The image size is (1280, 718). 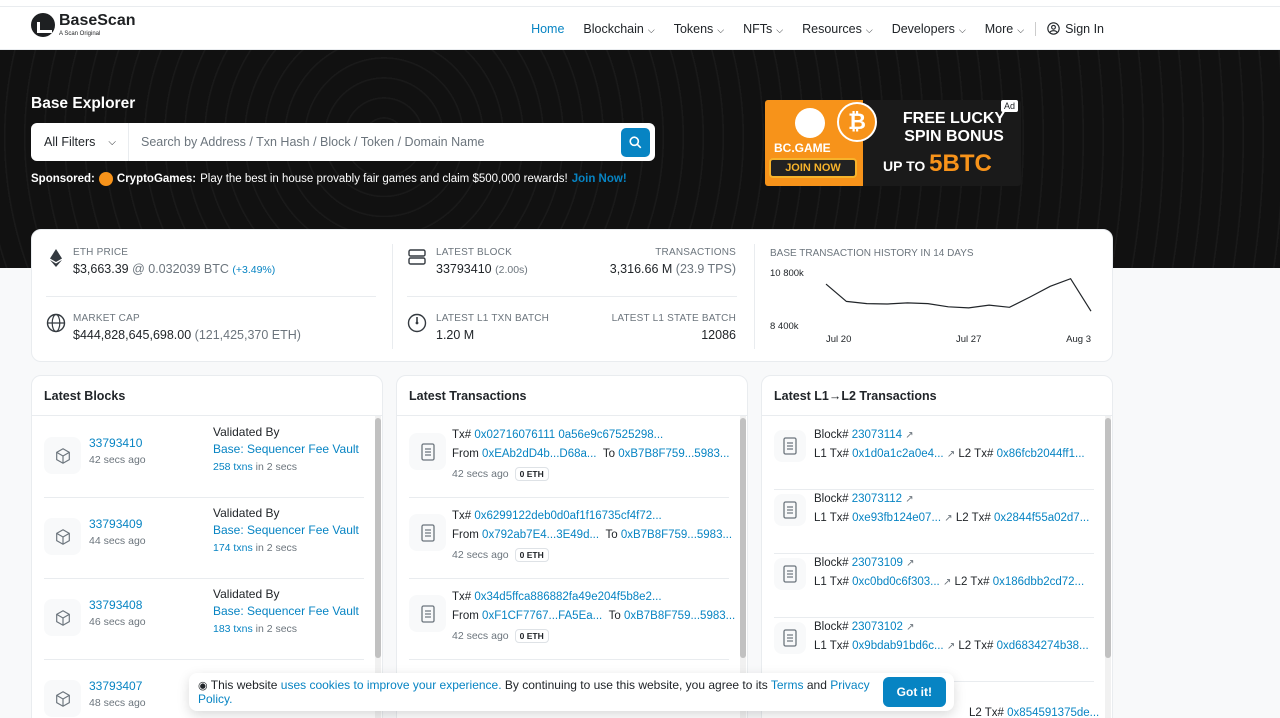 What do you see at coordinates (547, 29) in the screenshot?
I see `nav-home: Home` at bounding box center [547, 29].